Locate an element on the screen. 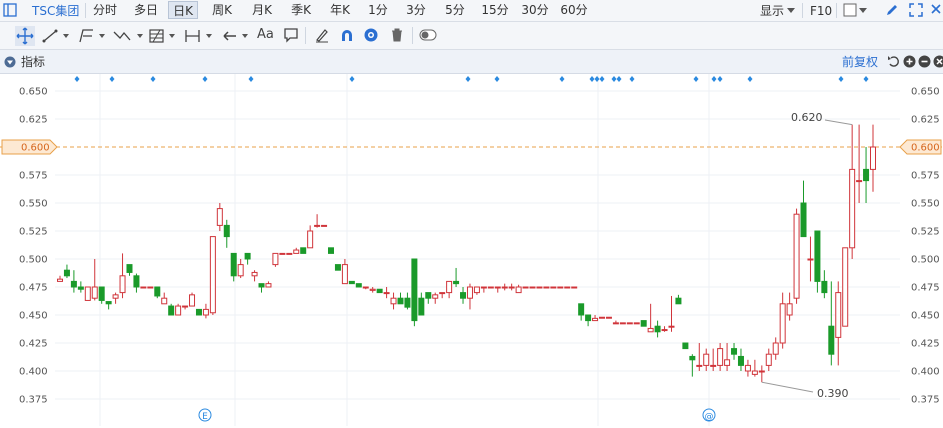 The height and width of the screenshot is (428, 943). adjust-mode-button: 前复权 is located at coordinates (860, 62).